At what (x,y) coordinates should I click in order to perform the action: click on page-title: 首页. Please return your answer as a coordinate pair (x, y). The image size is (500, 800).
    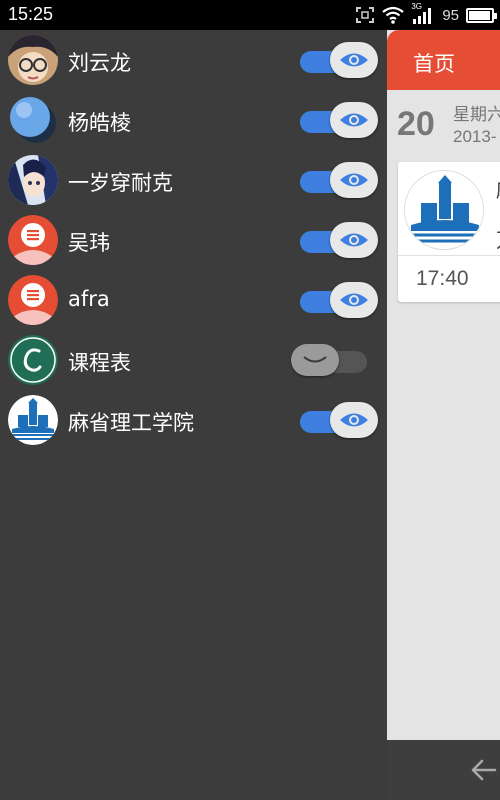
    Looking at the image, I should click on (434, 63).